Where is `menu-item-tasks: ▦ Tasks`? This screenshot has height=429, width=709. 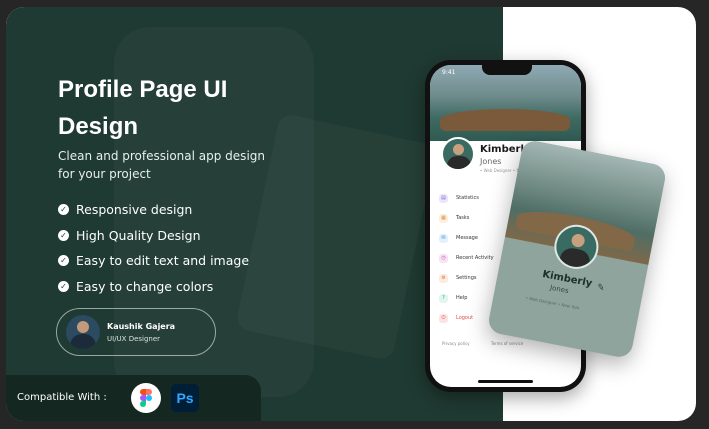 menu-item-tasks: ▦ Tasks is located at coordinates (466, 218).